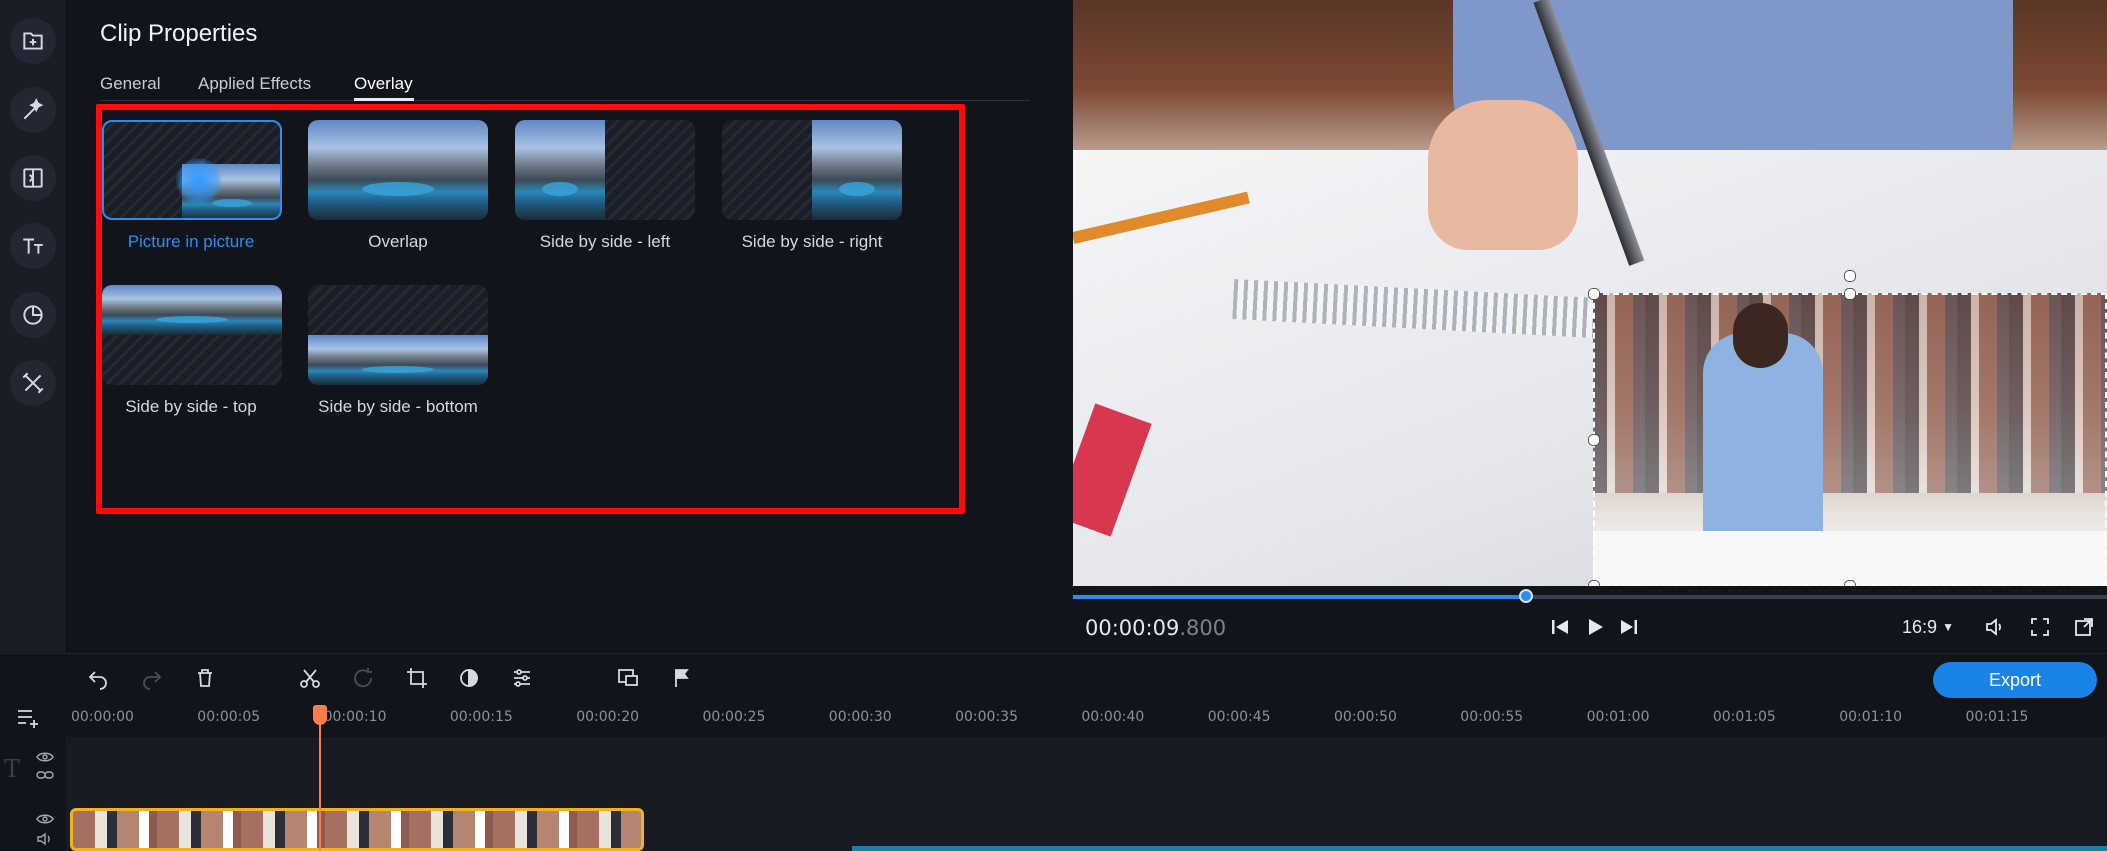 The image size is (2107, 851). Describe the element at coordinates (1526, 596) in the screenshot. I see `playback-progress-knob` at that location.